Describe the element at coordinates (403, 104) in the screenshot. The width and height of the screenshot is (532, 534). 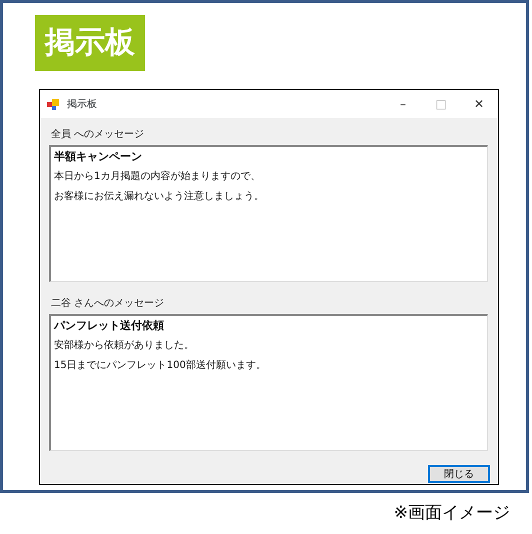
I see `minimize-button: –` at that location.